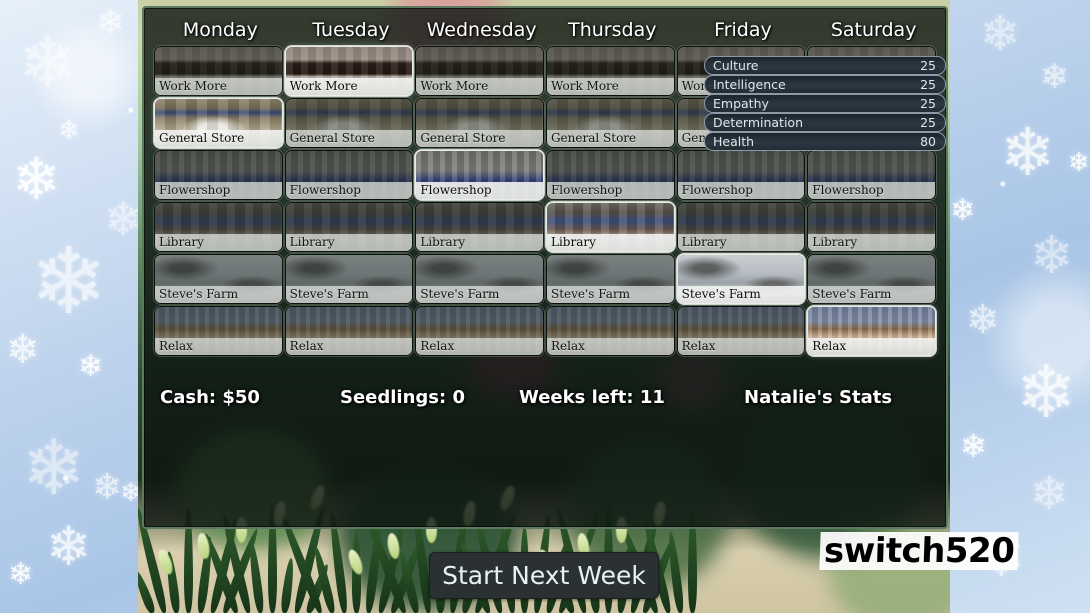 The image size is (1090, 613). Describe the element at coordinates (349, 175) in the screenshot. I see `activity-cell-tuesday-flowershop: Flowershop` at that location.